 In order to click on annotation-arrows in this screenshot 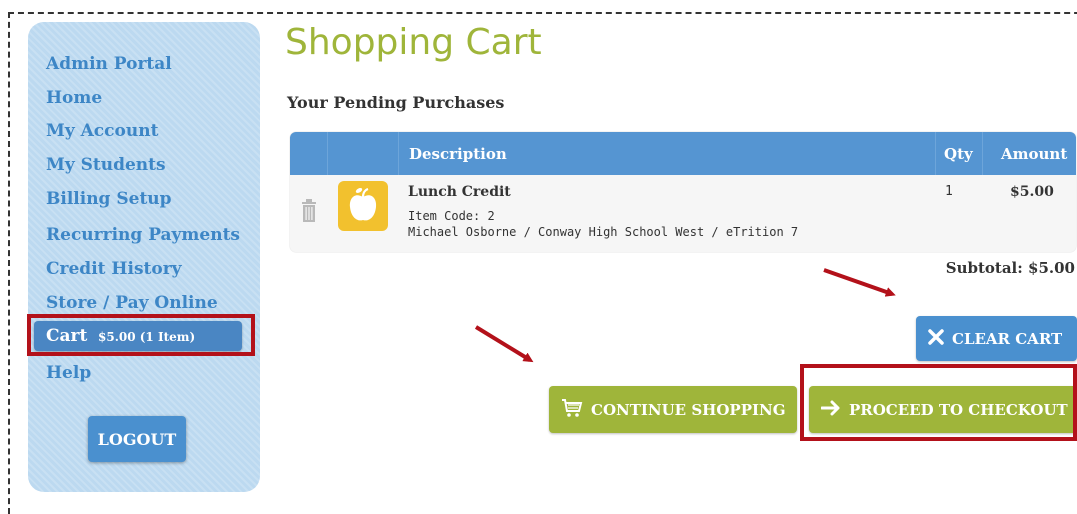, I will do `click(685, 315)`.